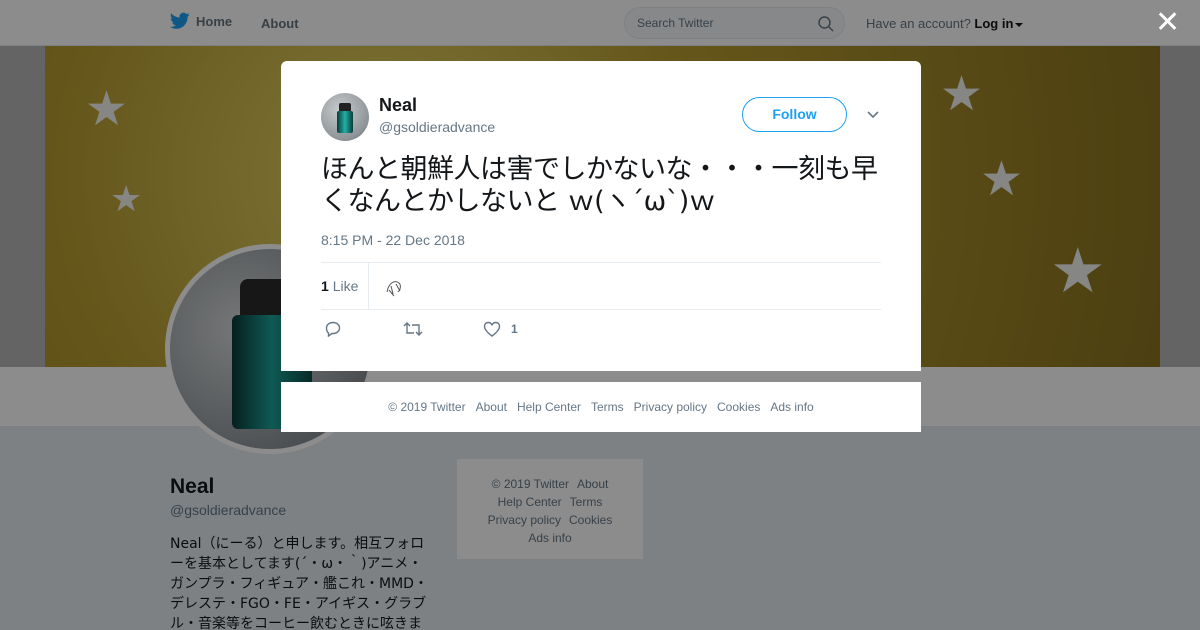 This screenshot has height=630, width=1200. Describe the element at coordinates (873, 114) in the screenshot. I see `chevron-down-icon` at that location.